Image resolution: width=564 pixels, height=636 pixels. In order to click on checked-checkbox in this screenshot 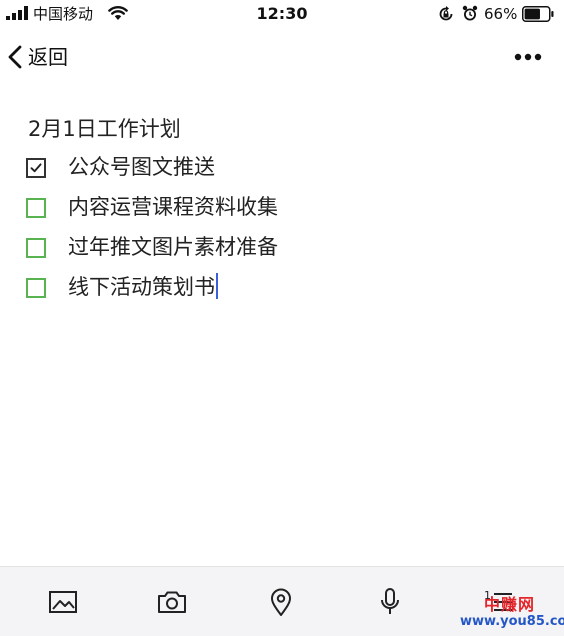, I will do `click(36, 168)`.